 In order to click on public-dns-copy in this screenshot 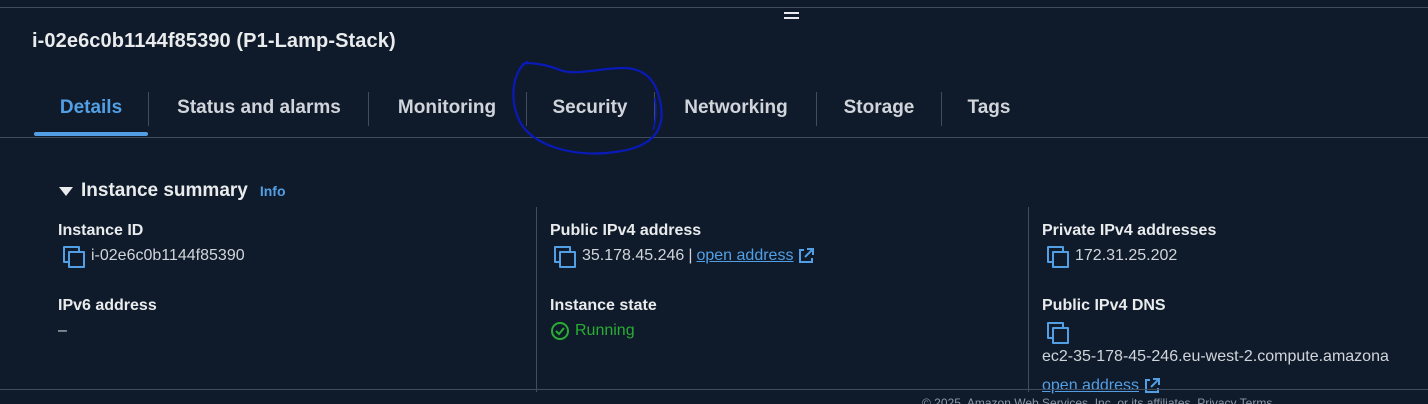, I will do `click(1060, 333)`.